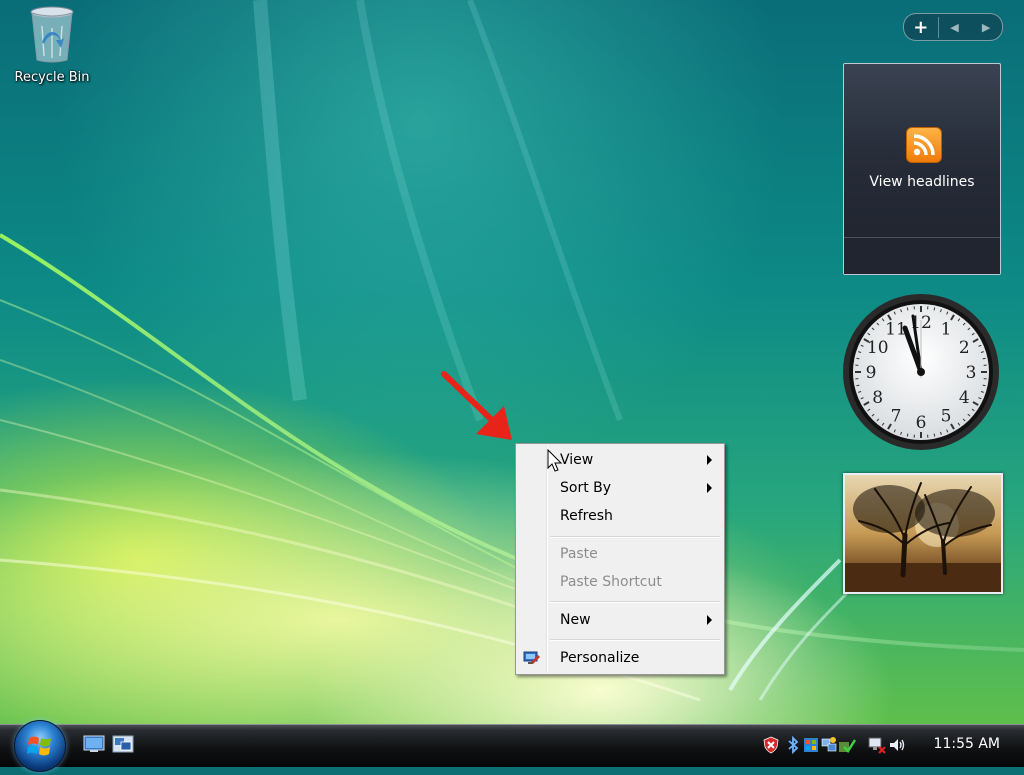 Image resolution: width=1024 pixels, height=775 pixels. I want to click on feed-headlines-gadget: View headlines, so click(922, 169).